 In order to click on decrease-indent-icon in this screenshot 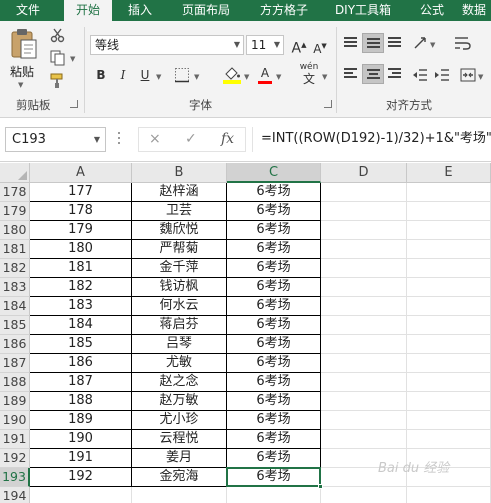, I will do `click(420, 75)`.